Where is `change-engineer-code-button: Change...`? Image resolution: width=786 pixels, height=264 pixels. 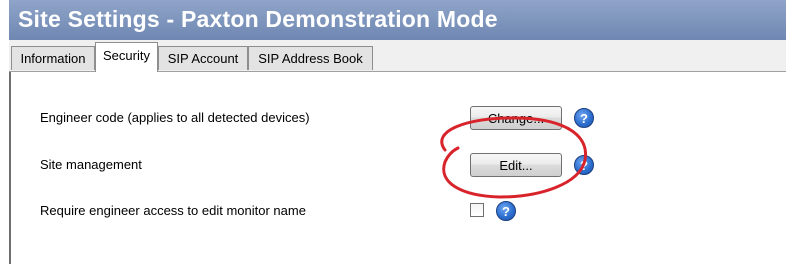 change-engineer-code-button: Change... is located at coordinates (516, 118).